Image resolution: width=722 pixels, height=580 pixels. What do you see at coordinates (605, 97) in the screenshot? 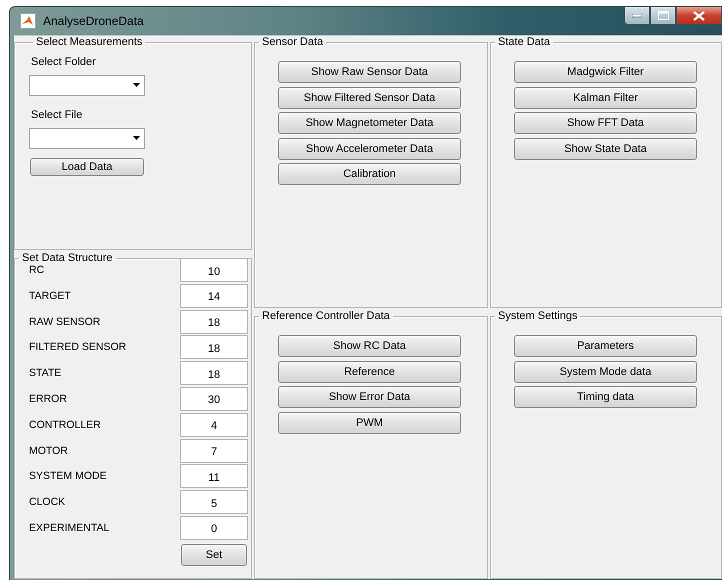
I see `button: Kalman Filter` at bounding box center [605, 97].